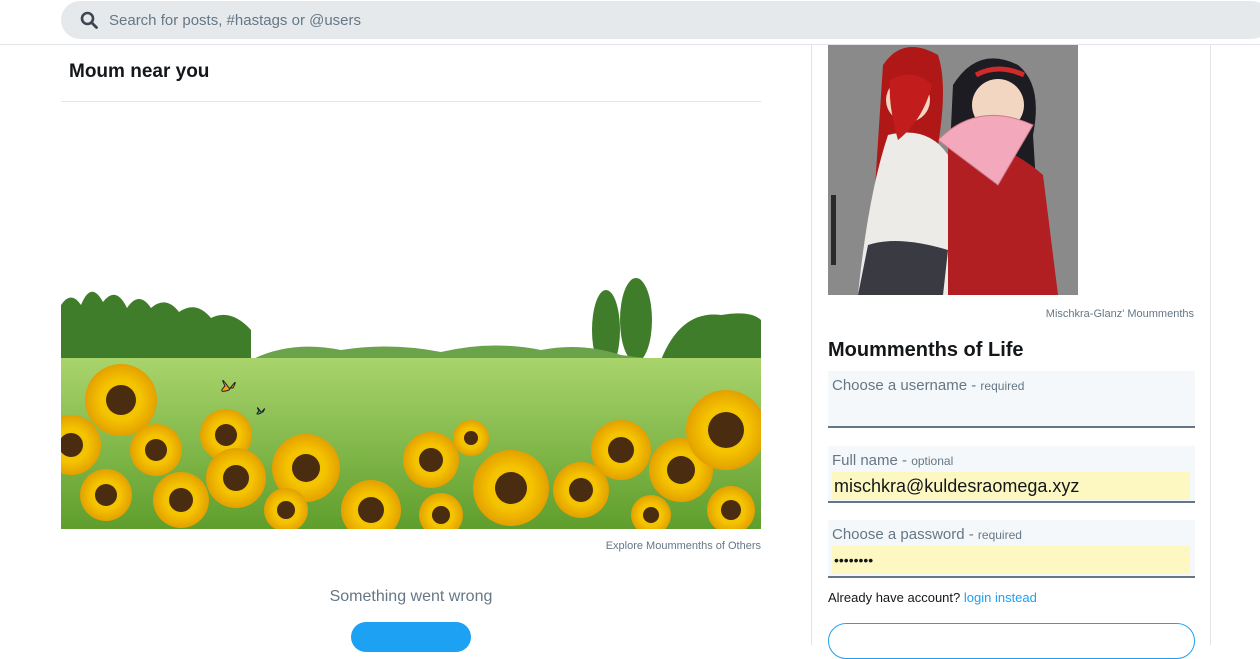 This screenshot has width=1260, height=659. I want to click on signup-button, so click(1011, 641).